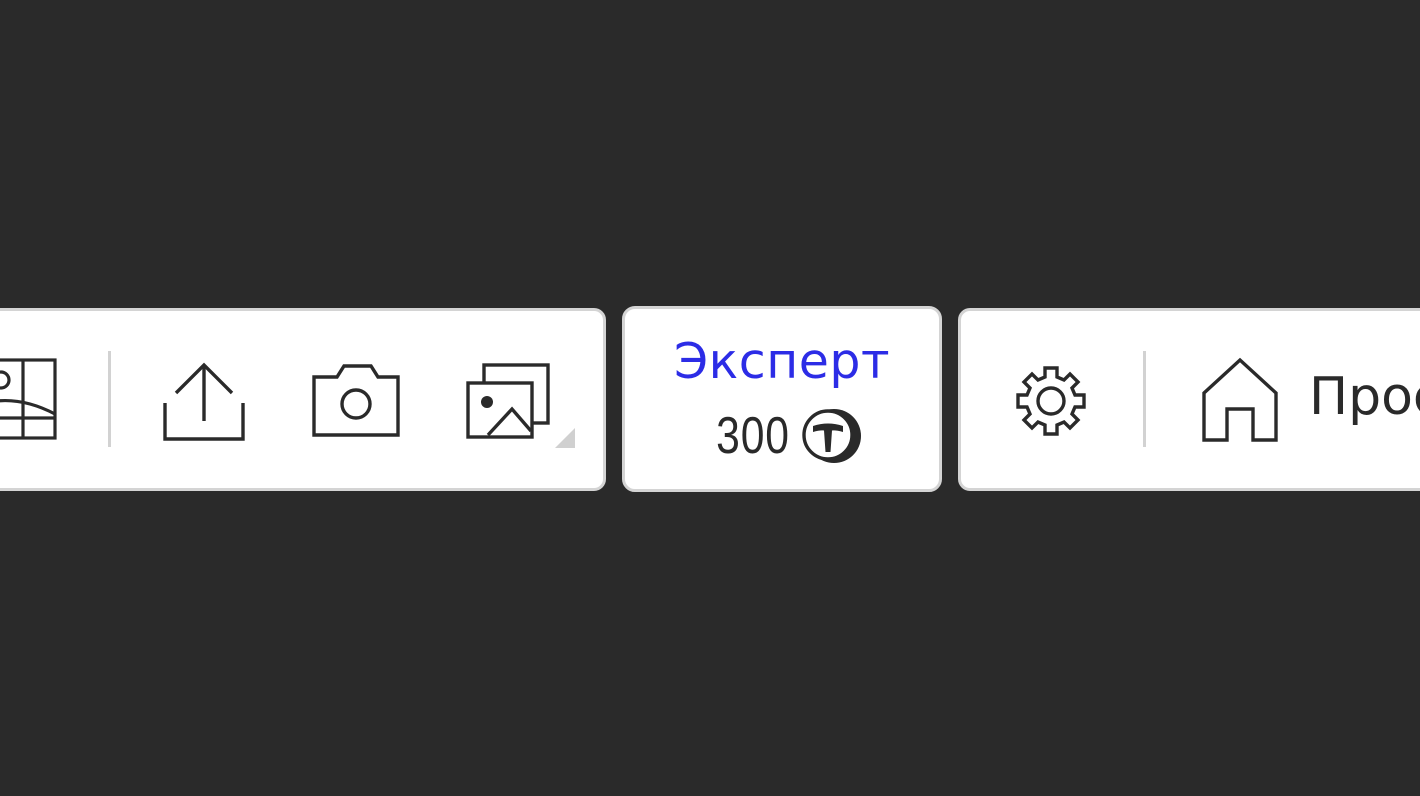 Image resolution: width=1420 pixels, height=796 pixels. I want to click on map-view-icon, so click(29, 400).